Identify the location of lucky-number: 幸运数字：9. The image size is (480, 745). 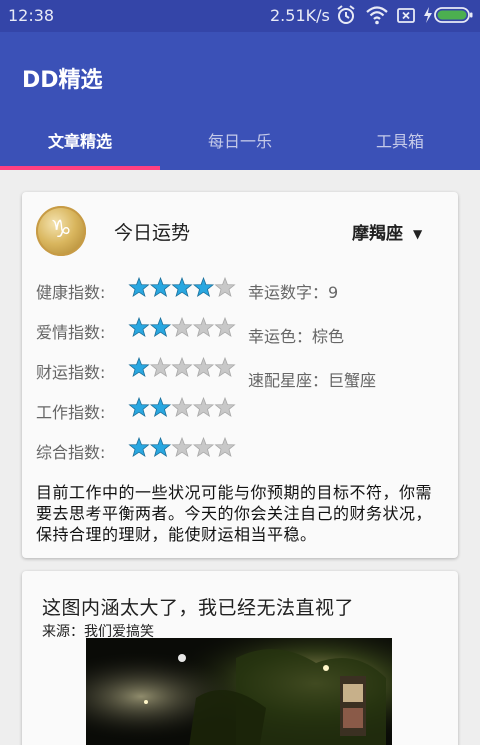
(293, 292).